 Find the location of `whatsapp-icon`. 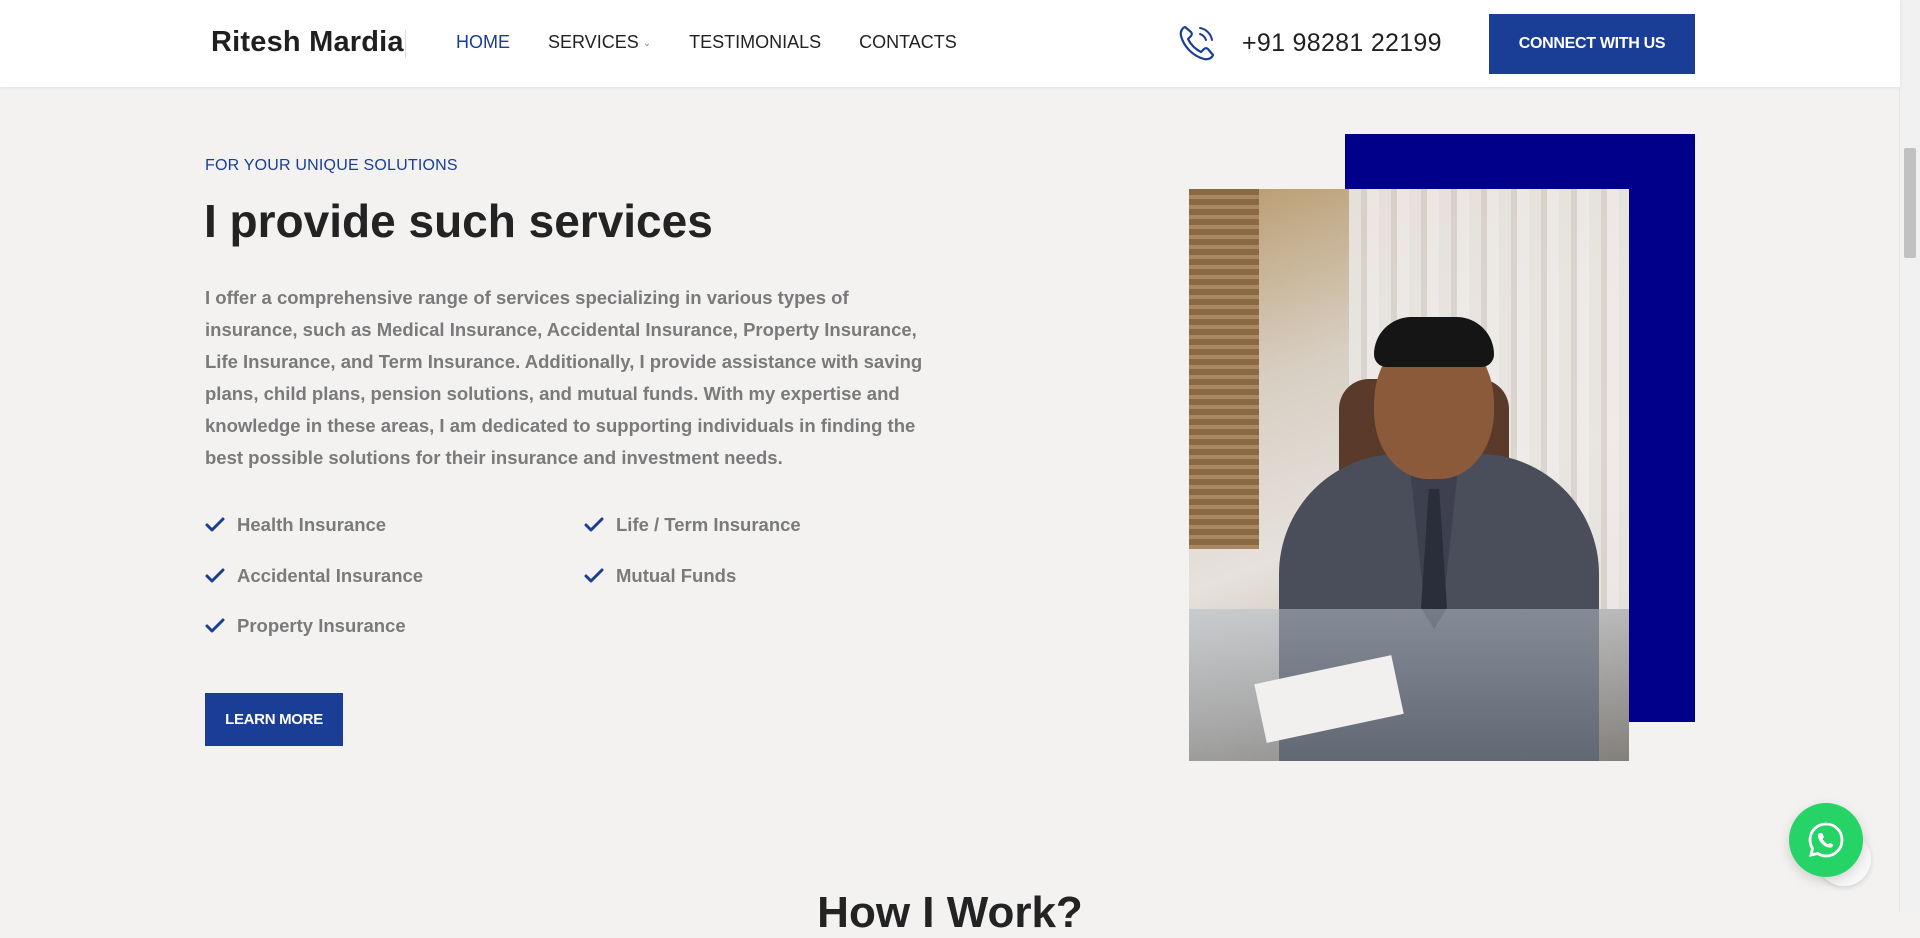

whatsapp-icon is located at coordinates (1826, 840).